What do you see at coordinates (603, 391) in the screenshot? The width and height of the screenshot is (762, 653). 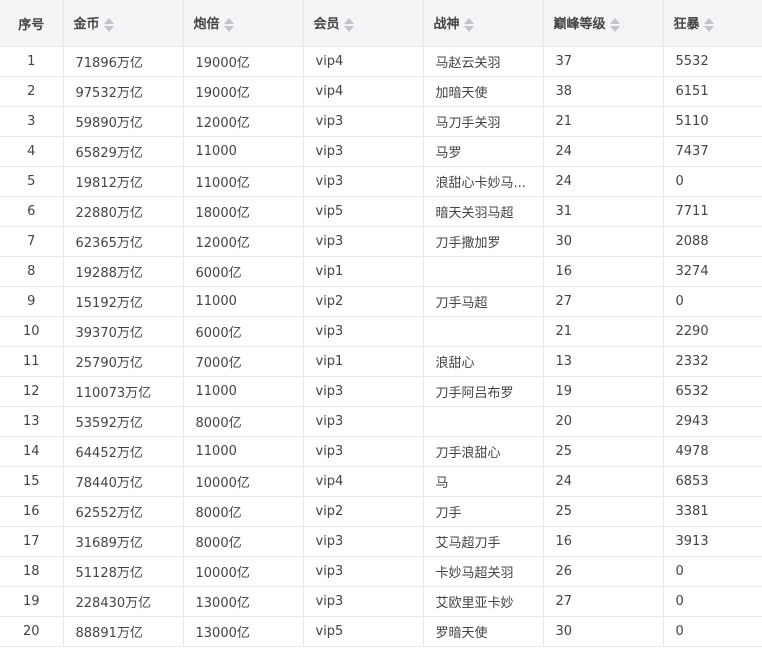 I see `cell-peak-level: 19` at bounding box center [603, 391].